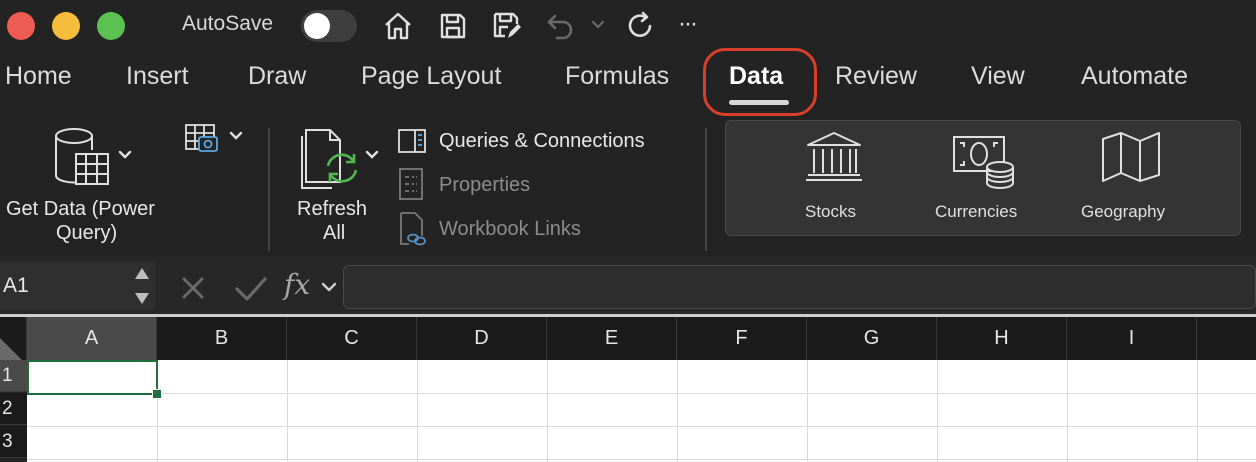 This screenshot has height=462, width=1256. What do you see at coordinates (228, 23) in the screenshot?
I see `autosave-label: AutoSave` at bounding box center [228, 23].